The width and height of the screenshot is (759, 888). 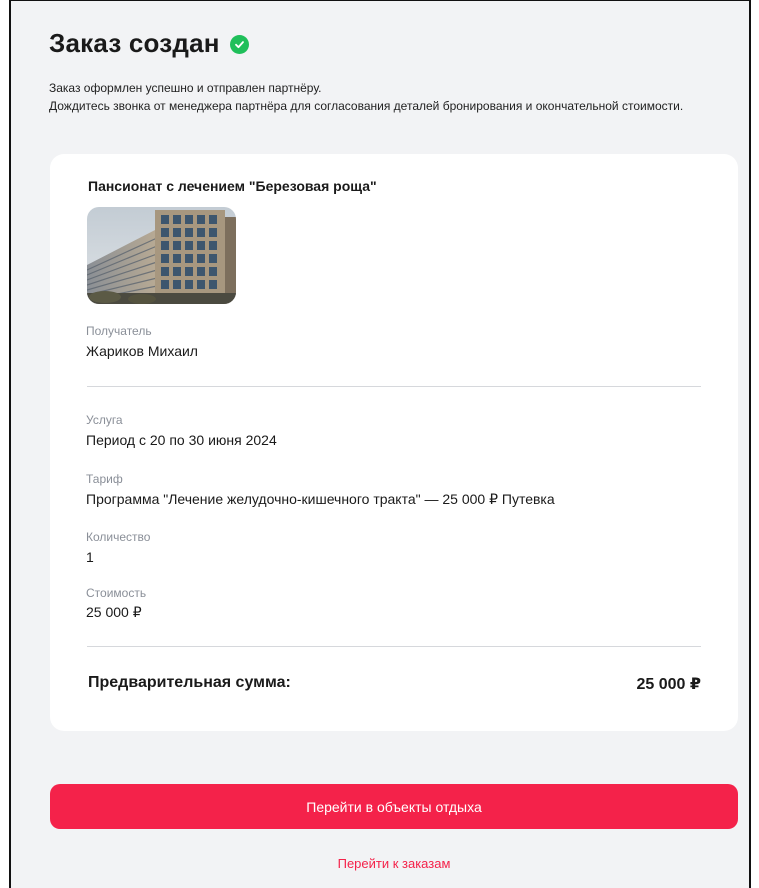 What do you see at coordinates (239, 44) in the screenshot?
I see `check-circle-icon` at bounding box center [239, 44].